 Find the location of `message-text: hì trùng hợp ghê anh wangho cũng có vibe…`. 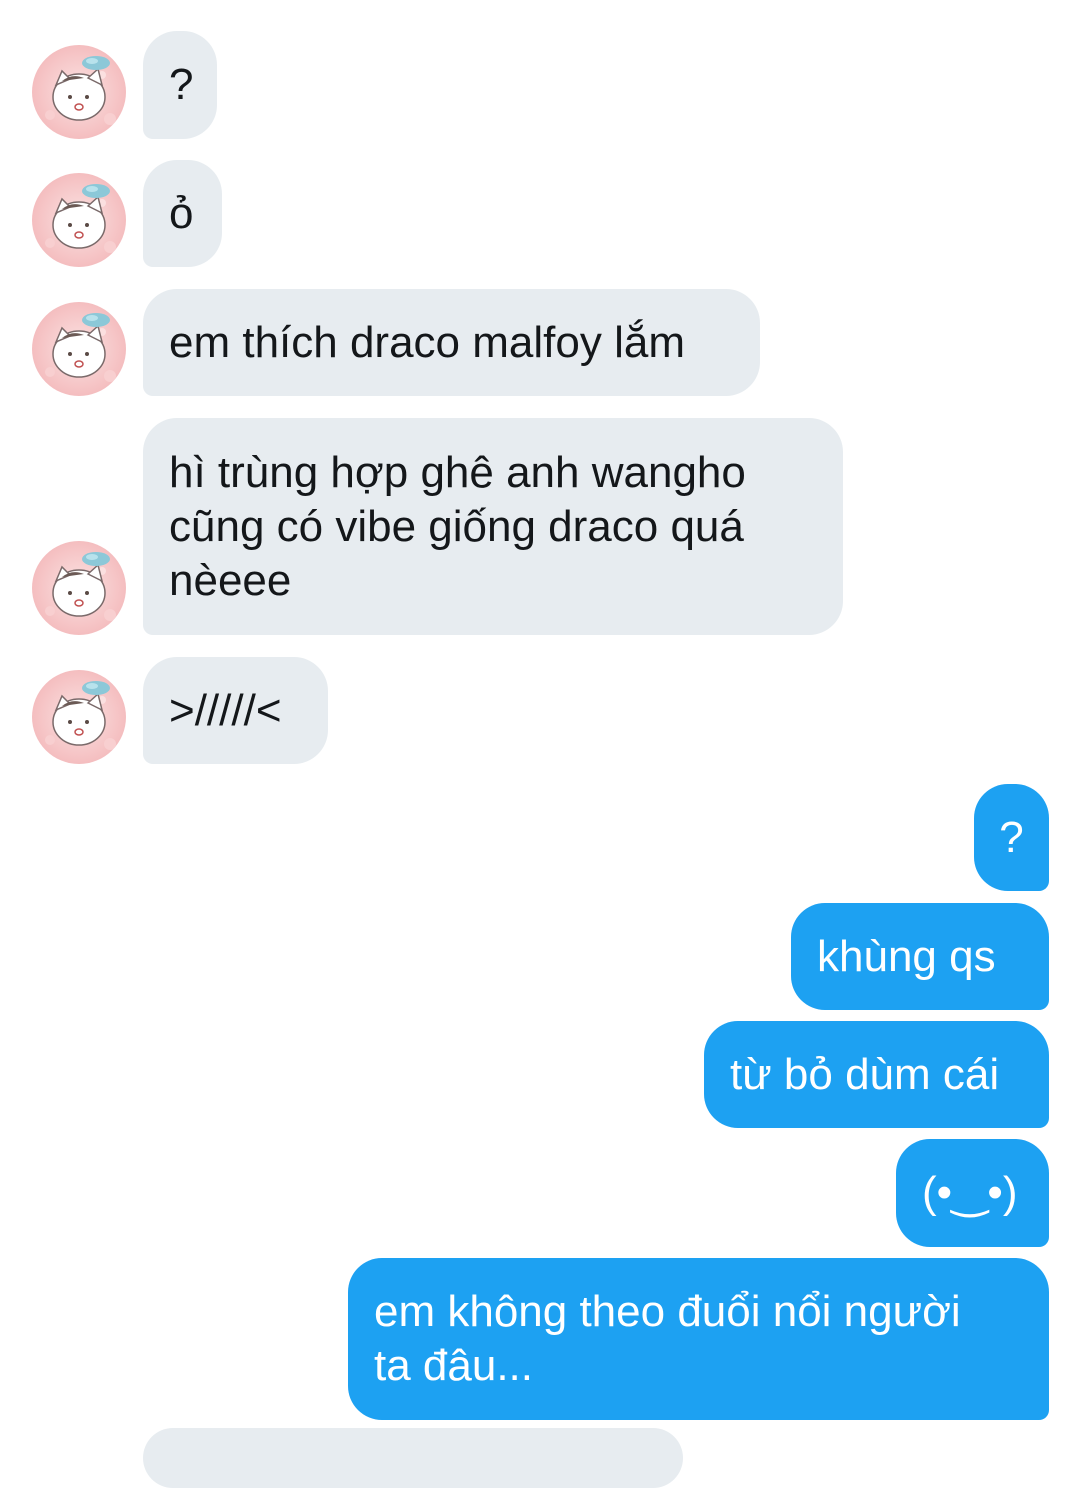

message-text: hì trùng hợp ghê anh wangho cũng có vibe… is located at coordinates (457, 526).